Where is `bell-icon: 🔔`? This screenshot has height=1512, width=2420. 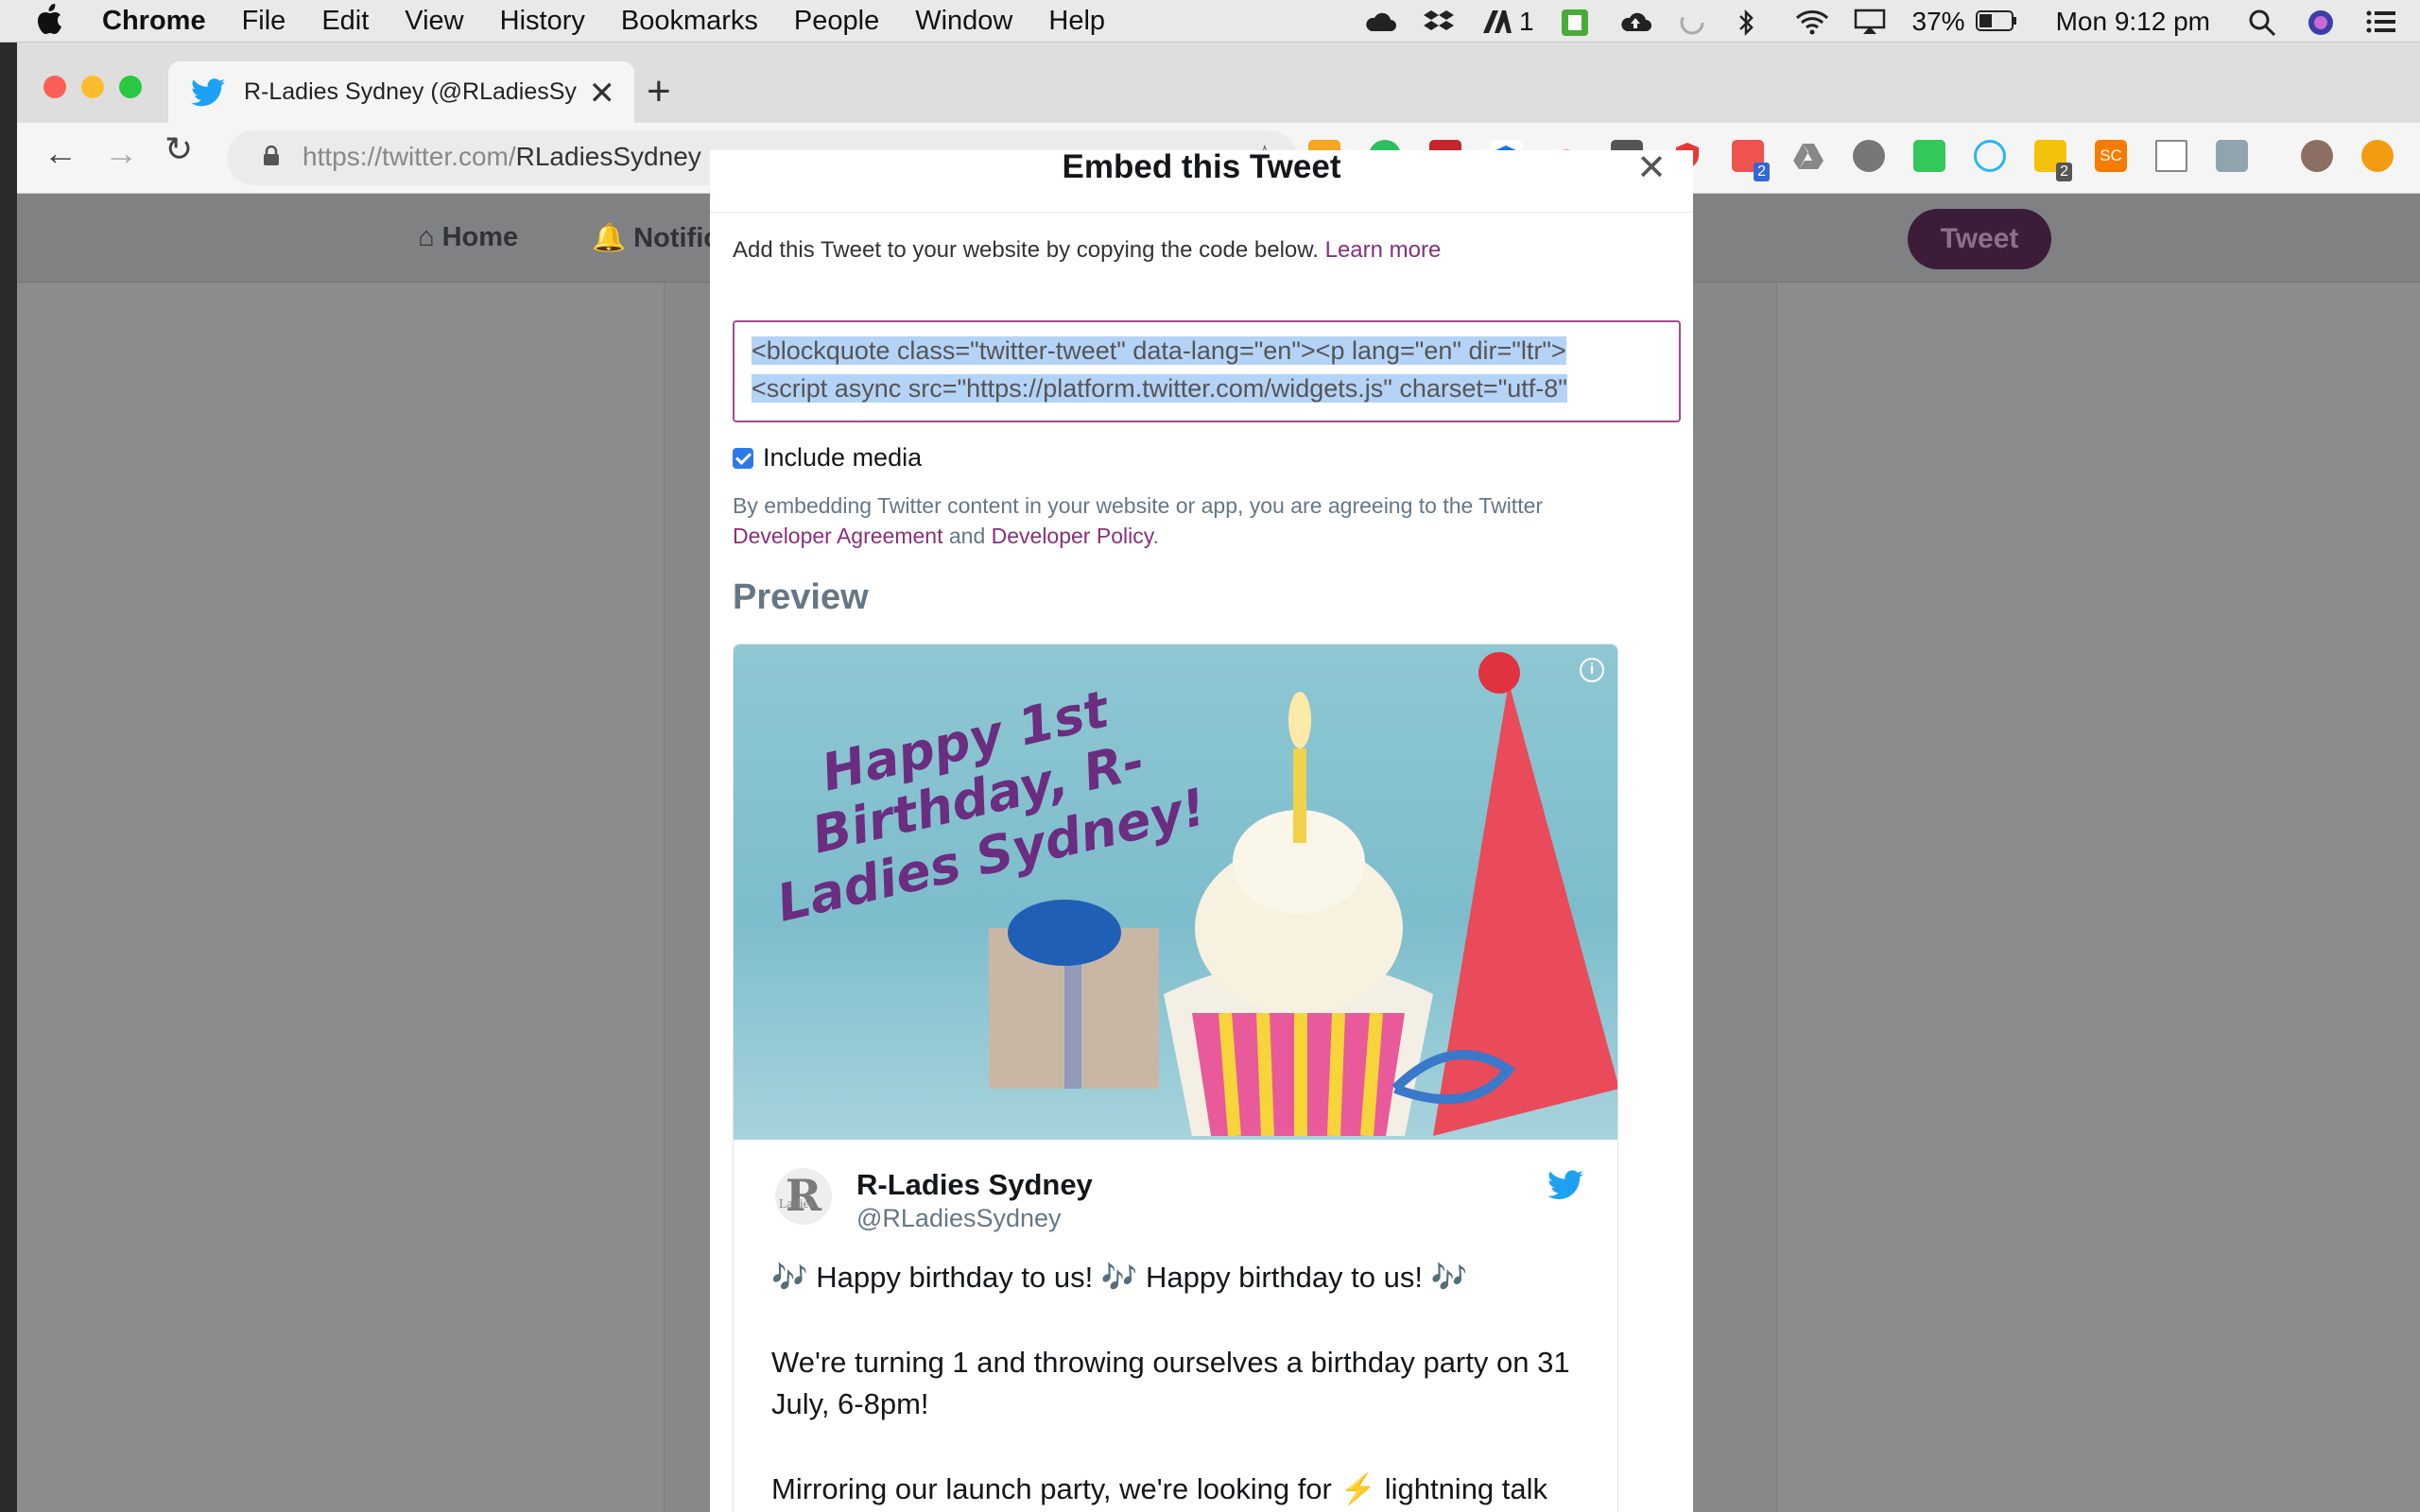 bell-icon: 🔔 is located at coordinates (613, 238).